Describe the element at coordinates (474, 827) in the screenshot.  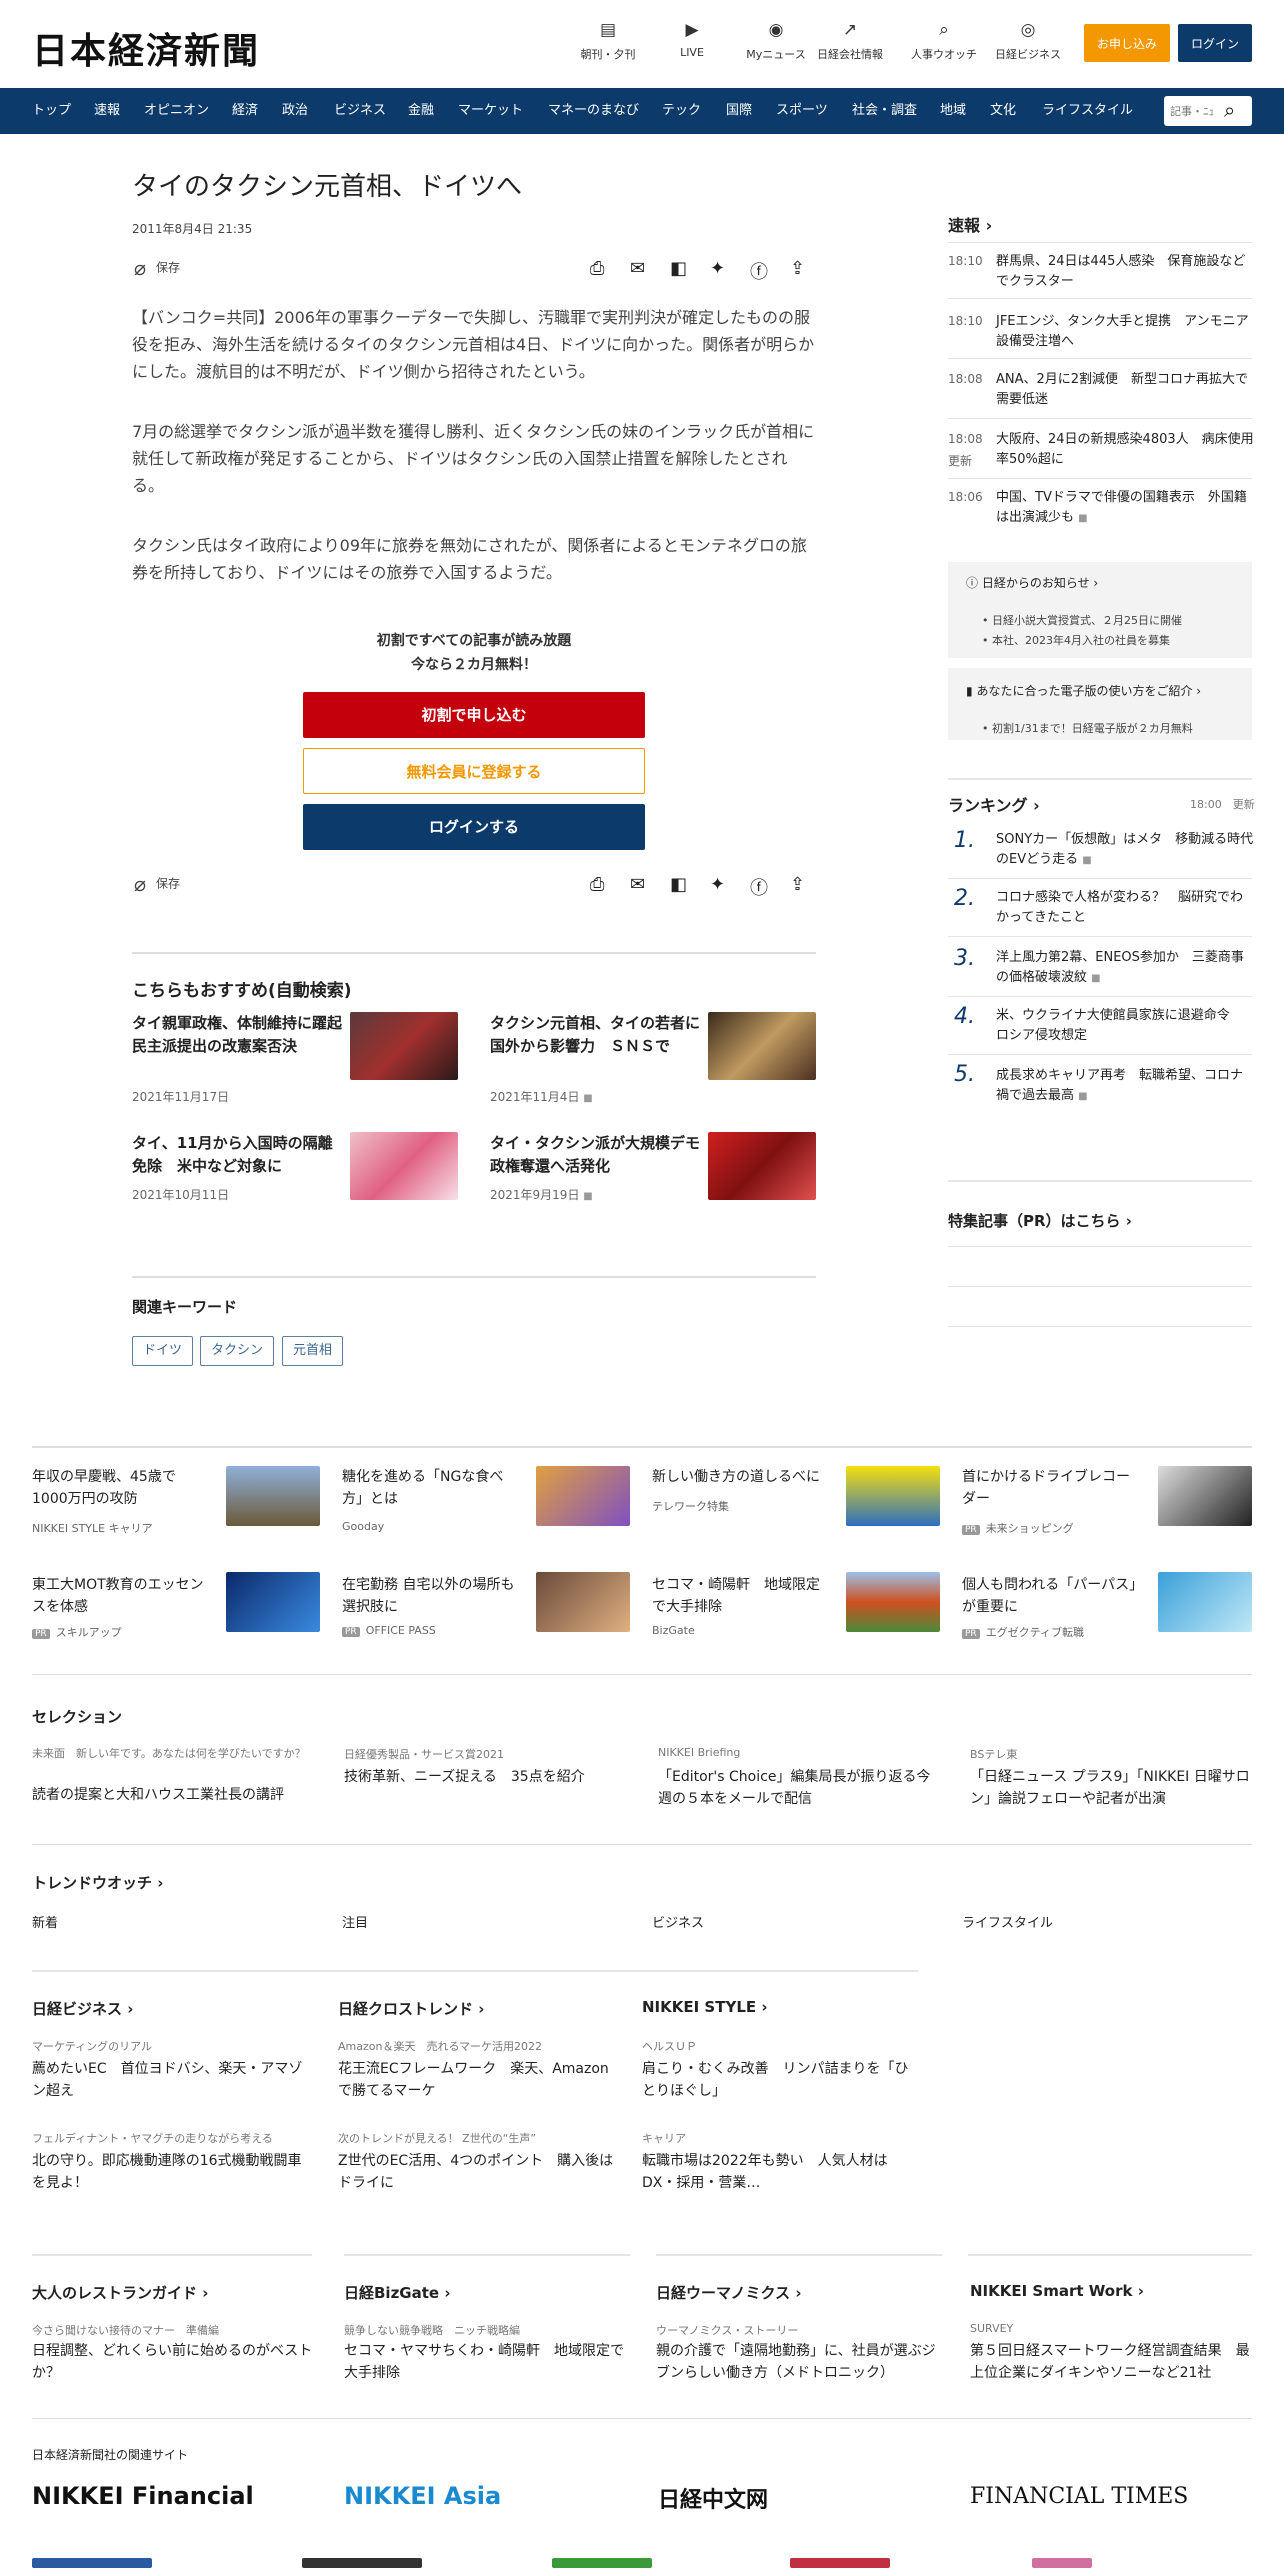
I see `article-login-button: ログインする` at that location.